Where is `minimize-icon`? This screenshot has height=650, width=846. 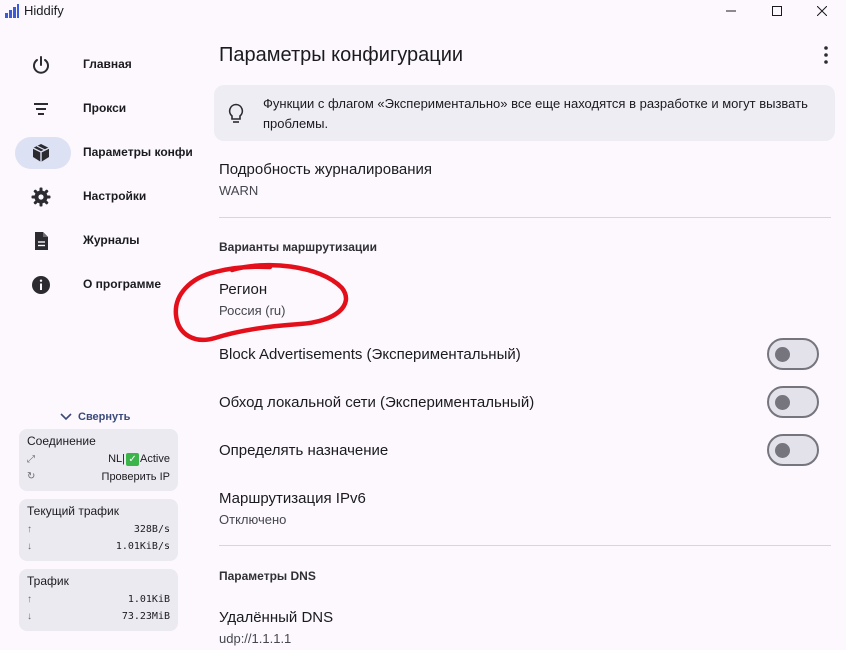 minimize-icon is located at coordinates (731, 11).